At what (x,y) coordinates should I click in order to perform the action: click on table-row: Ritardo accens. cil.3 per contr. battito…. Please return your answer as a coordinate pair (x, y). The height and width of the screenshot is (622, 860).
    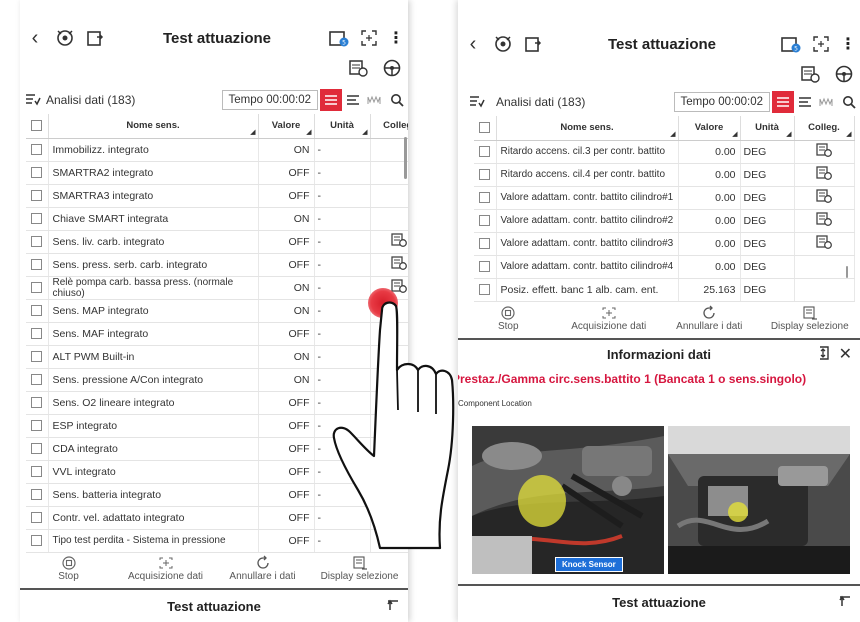
    Looking at the image, I should click on (664, 152).